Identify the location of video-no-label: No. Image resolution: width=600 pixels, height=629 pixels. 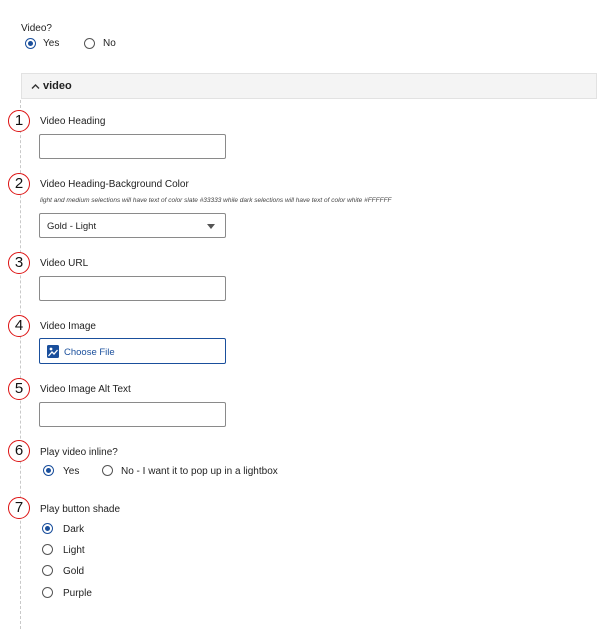
(109, 43).